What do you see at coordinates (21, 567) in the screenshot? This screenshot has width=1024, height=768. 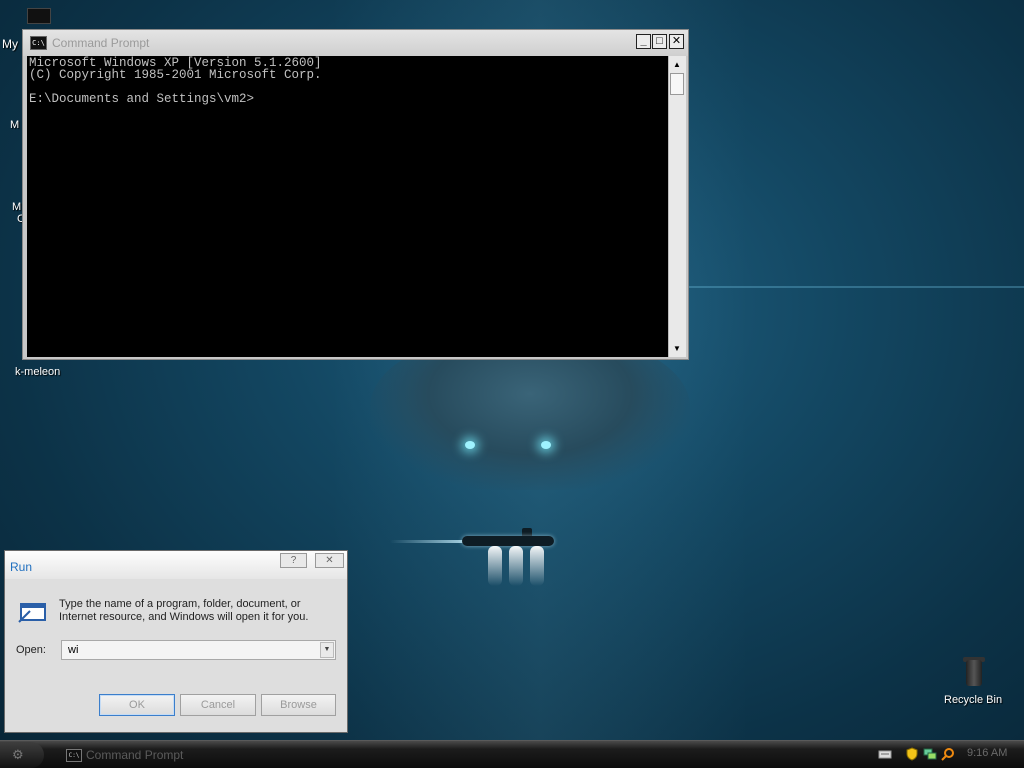 I see `dialog-title: Run` at bounding box center [21, 567].